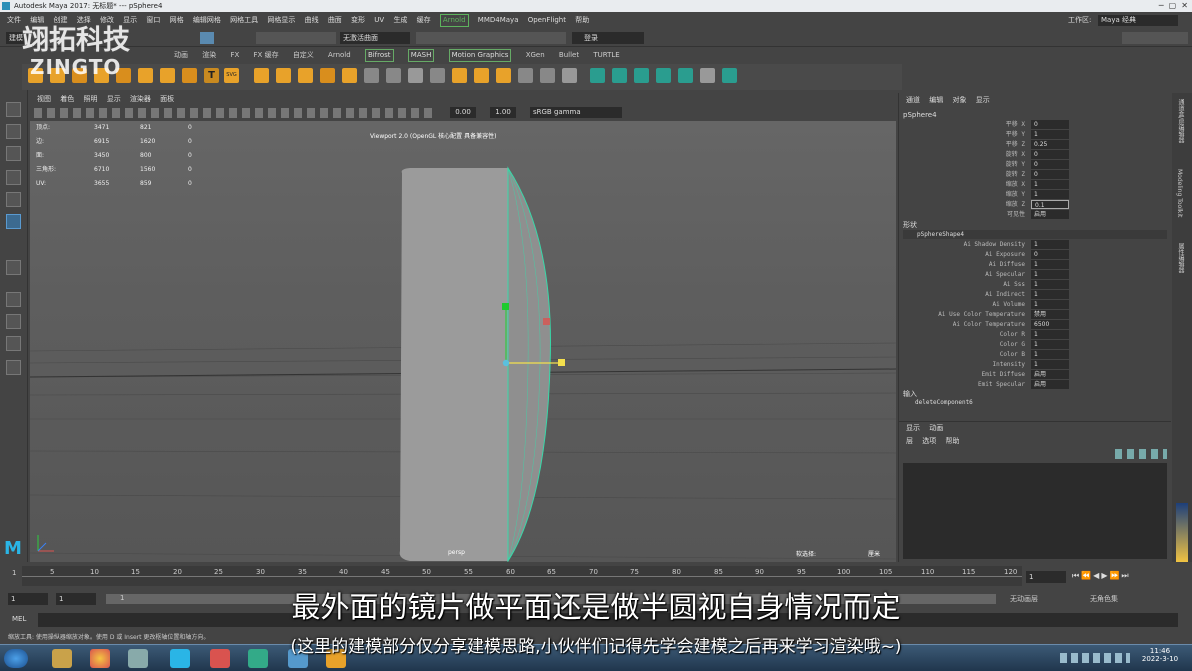 The width and height of the screenshot is (1192, 671). Describe the element at coordinates (1035, 145) in the screenshot. I see `attr-row: 平移 Z 0.25` at that location.